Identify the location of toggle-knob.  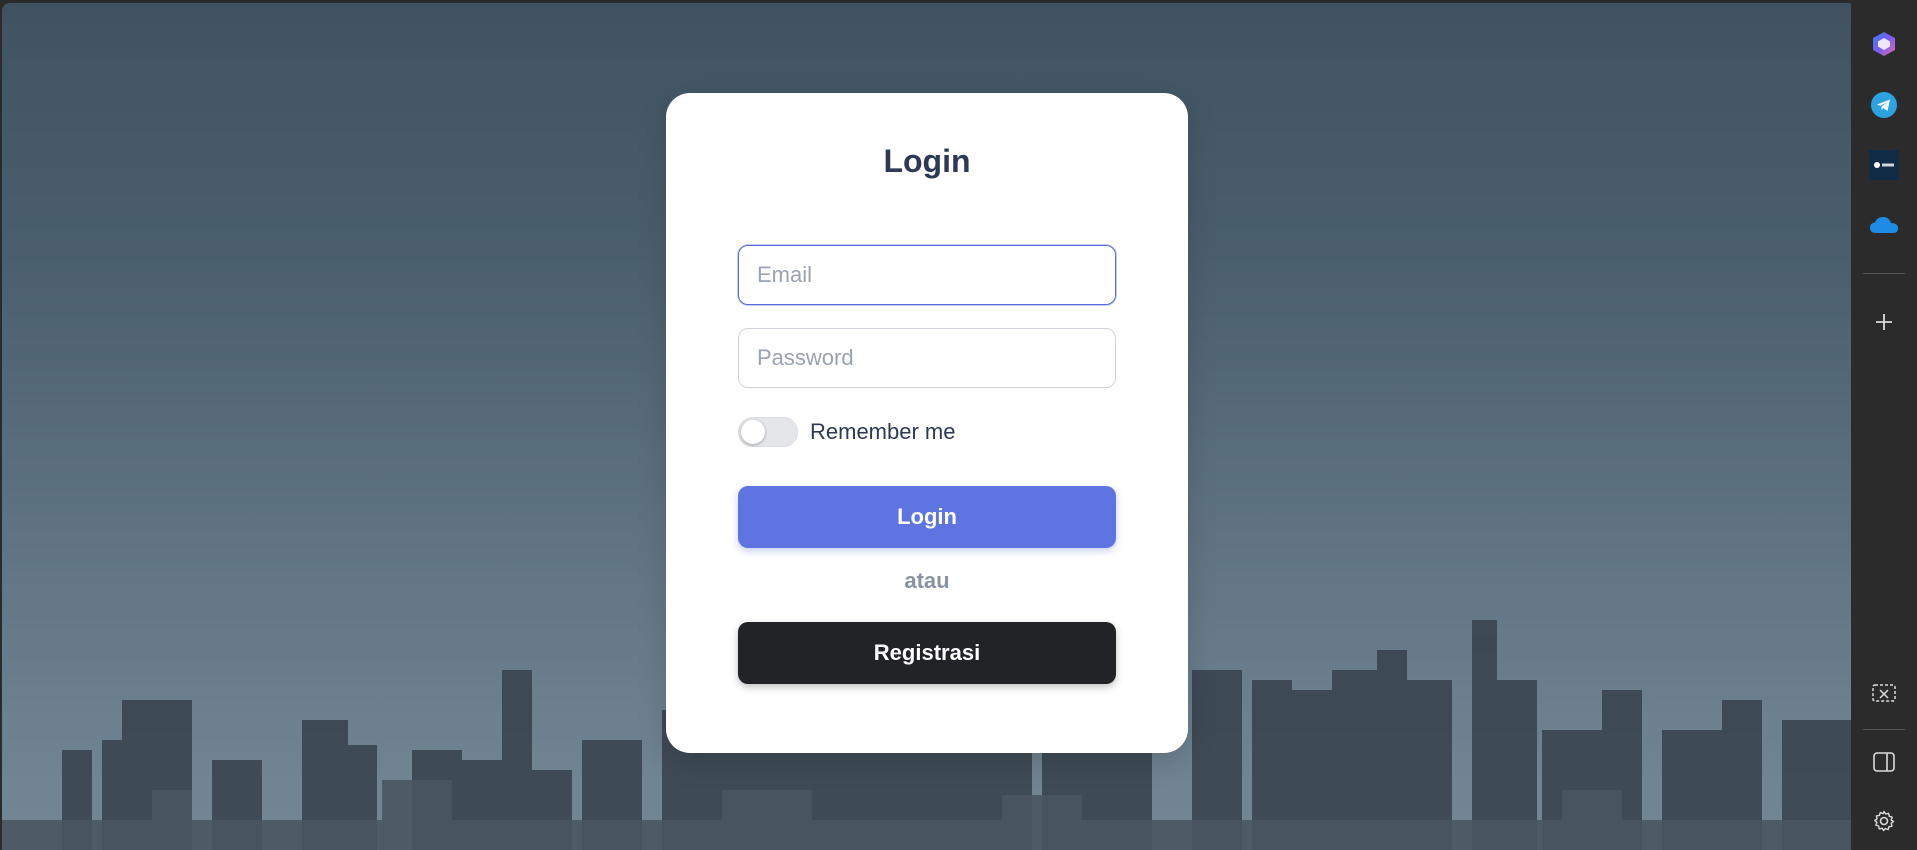
(753, 432).